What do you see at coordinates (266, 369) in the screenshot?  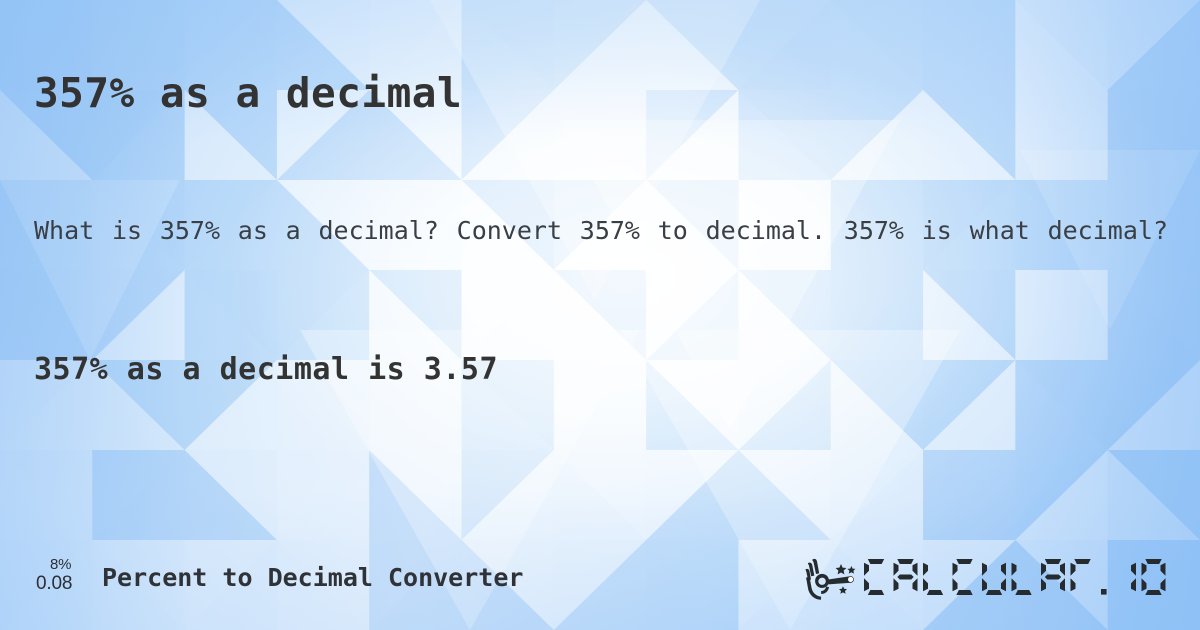 I see `answer-statement: 357% as a decimal is 3.57` at bounding box center [266, 369].